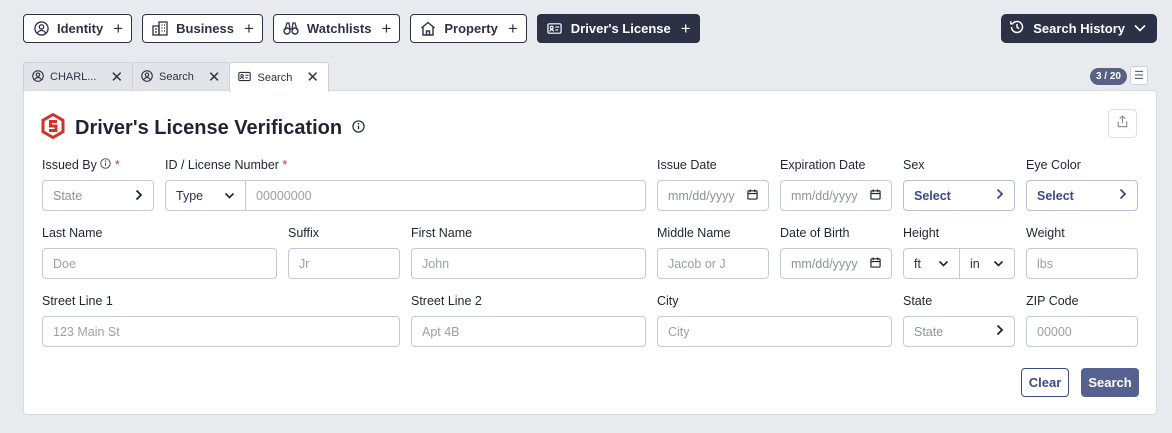  I want to click on share-button, so click(1122, 123).